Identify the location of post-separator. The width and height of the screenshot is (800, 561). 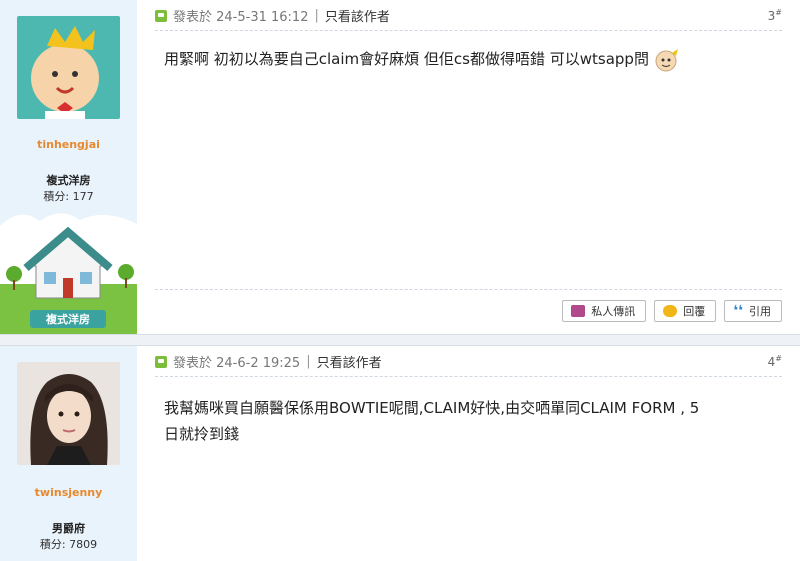
(400, 340).